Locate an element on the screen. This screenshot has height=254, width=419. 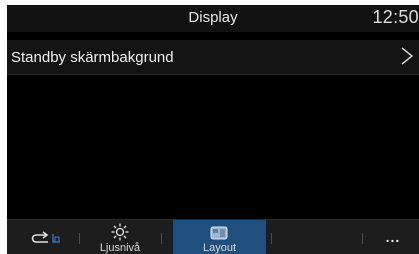
back-button is located at coordinates (50, 237).